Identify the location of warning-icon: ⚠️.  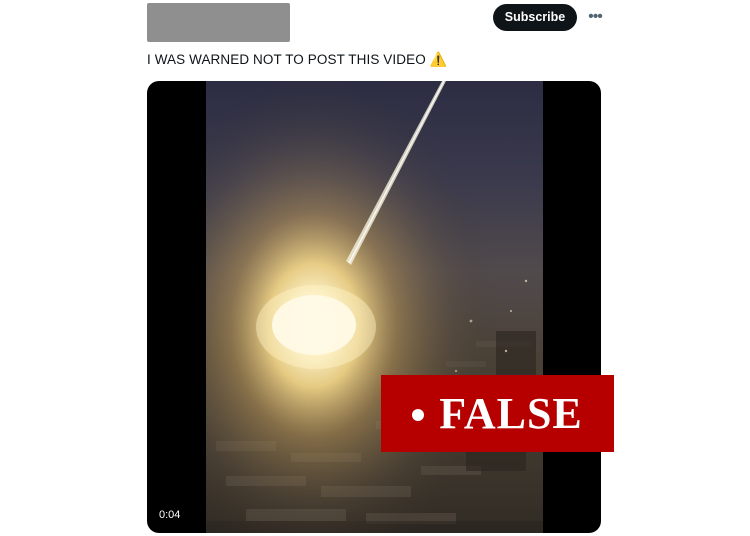
(438, 59).